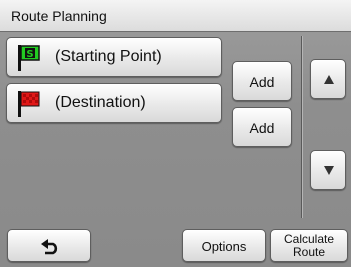 This screenshot has width=351, height=267. I want to click on destination-label: (Destination), so click(100, 102).